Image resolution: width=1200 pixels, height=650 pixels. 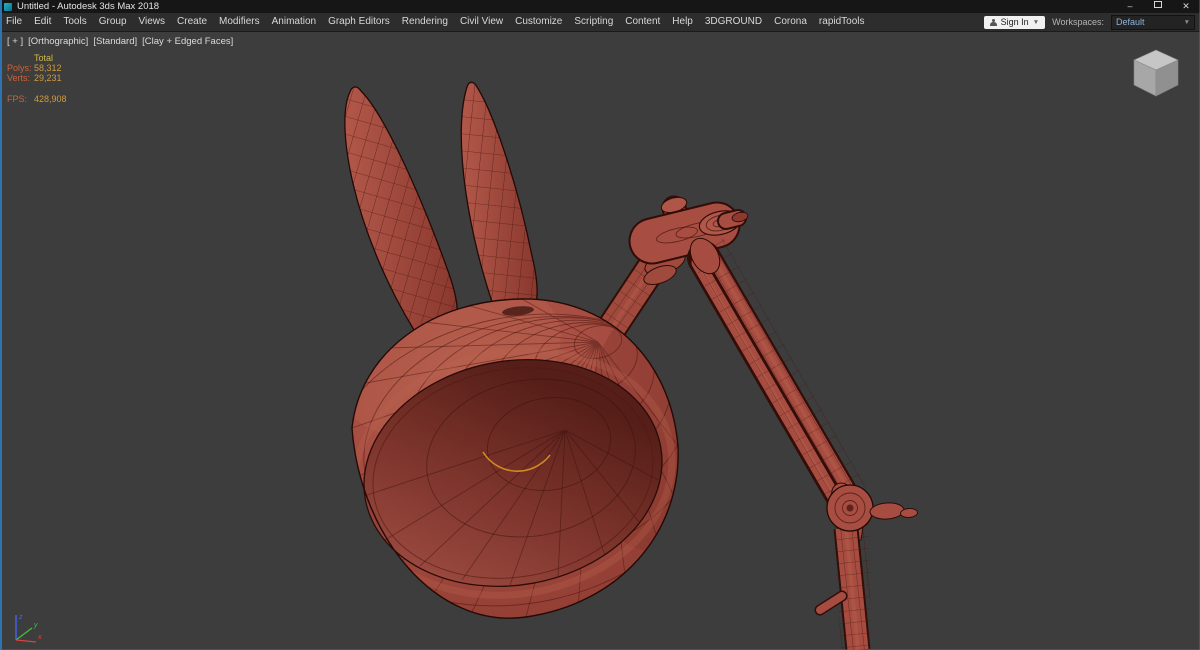 I want to click on sign-in-button: Sign In ▼, so click(x=1014, y=22).